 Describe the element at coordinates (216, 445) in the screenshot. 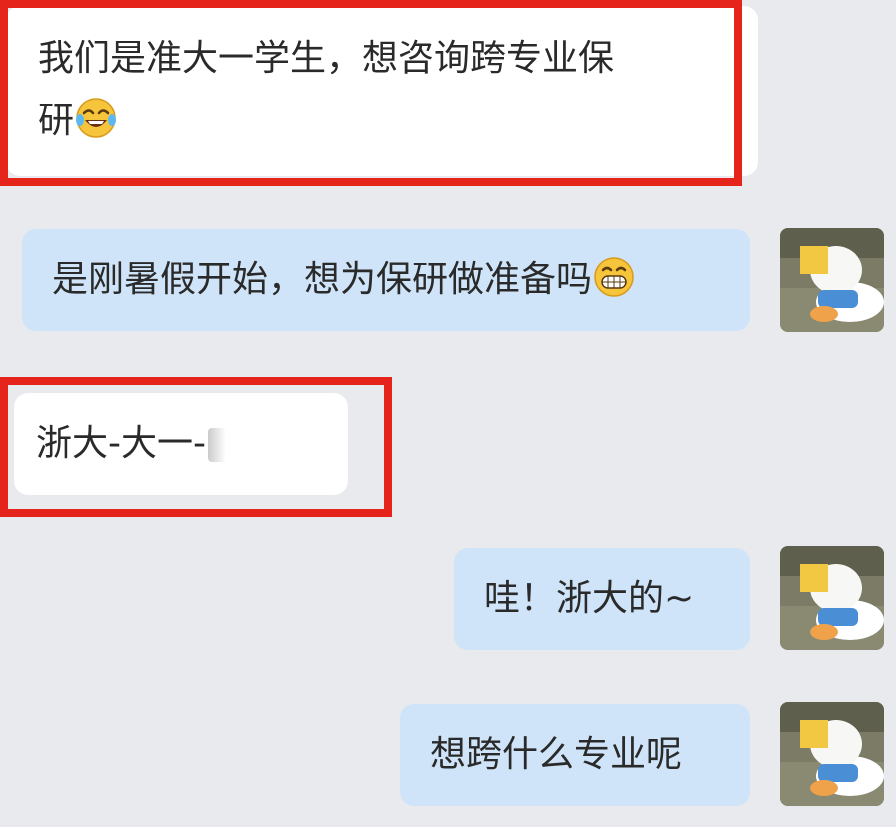

I see `redacted-blur` at that location.